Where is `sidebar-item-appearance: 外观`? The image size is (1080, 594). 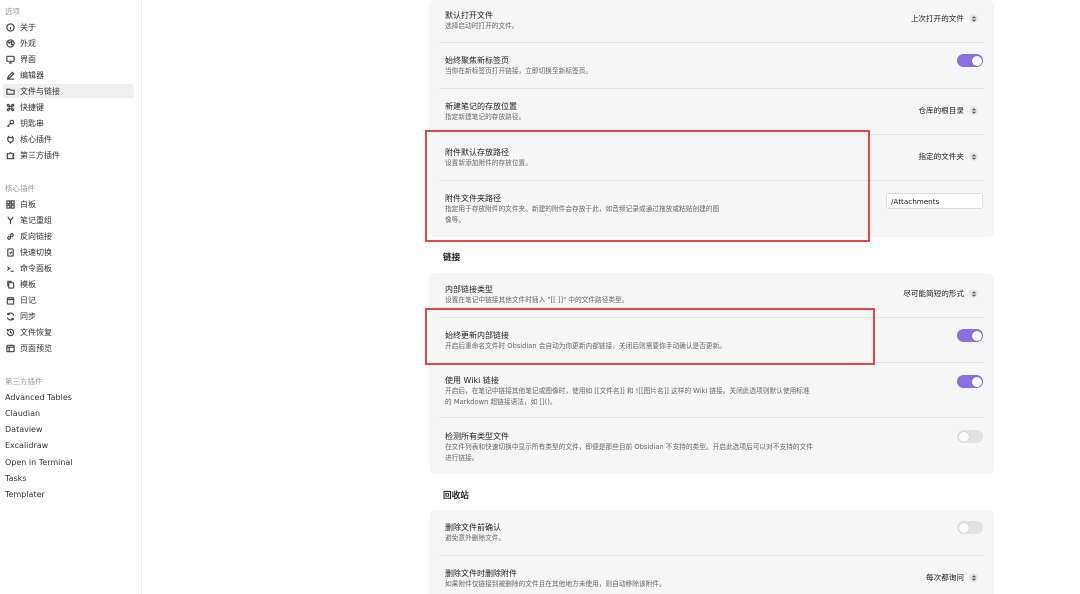 sidebar-item-appearance: 外观 is located at coordinates (68, 43).